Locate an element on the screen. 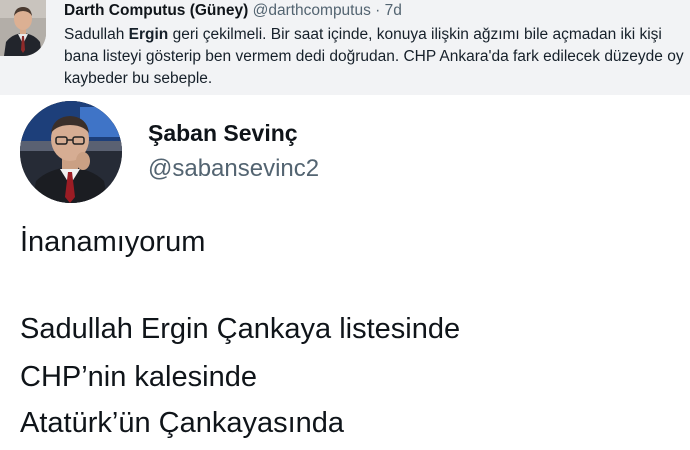  quote-display-name: Şaban Sevinç is located at coordinates (223, 133).